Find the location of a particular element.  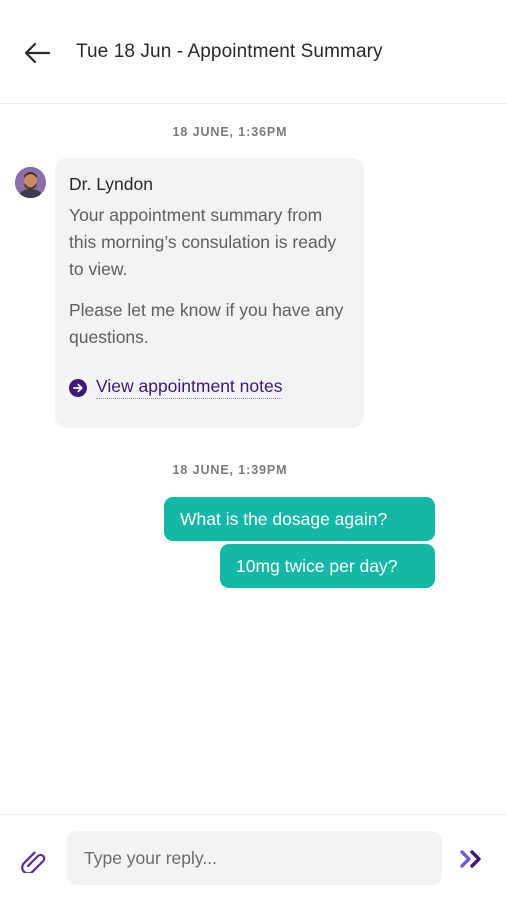

reply-composer is located at coordinates (253, 857).